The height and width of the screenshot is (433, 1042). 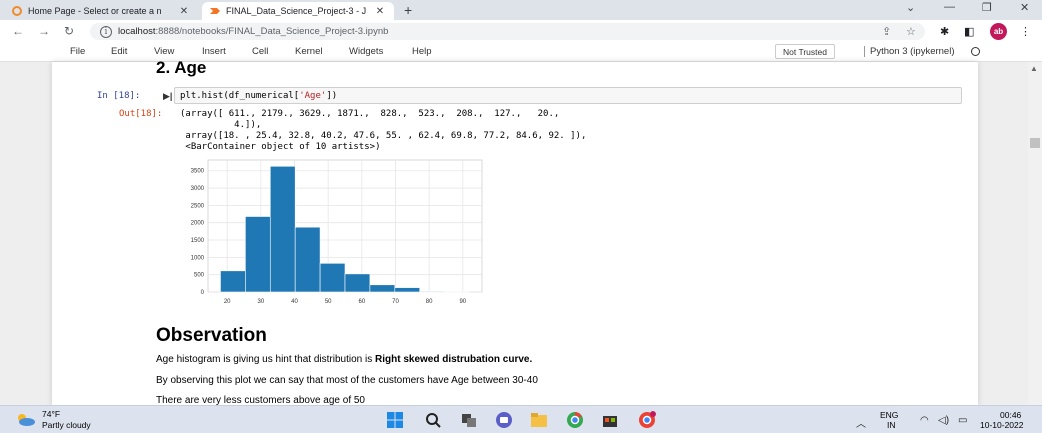 What do you see at coordinates (539, 420) in the screenshot?
I see `file-explorer-icon` at bounding box center [539, 420].